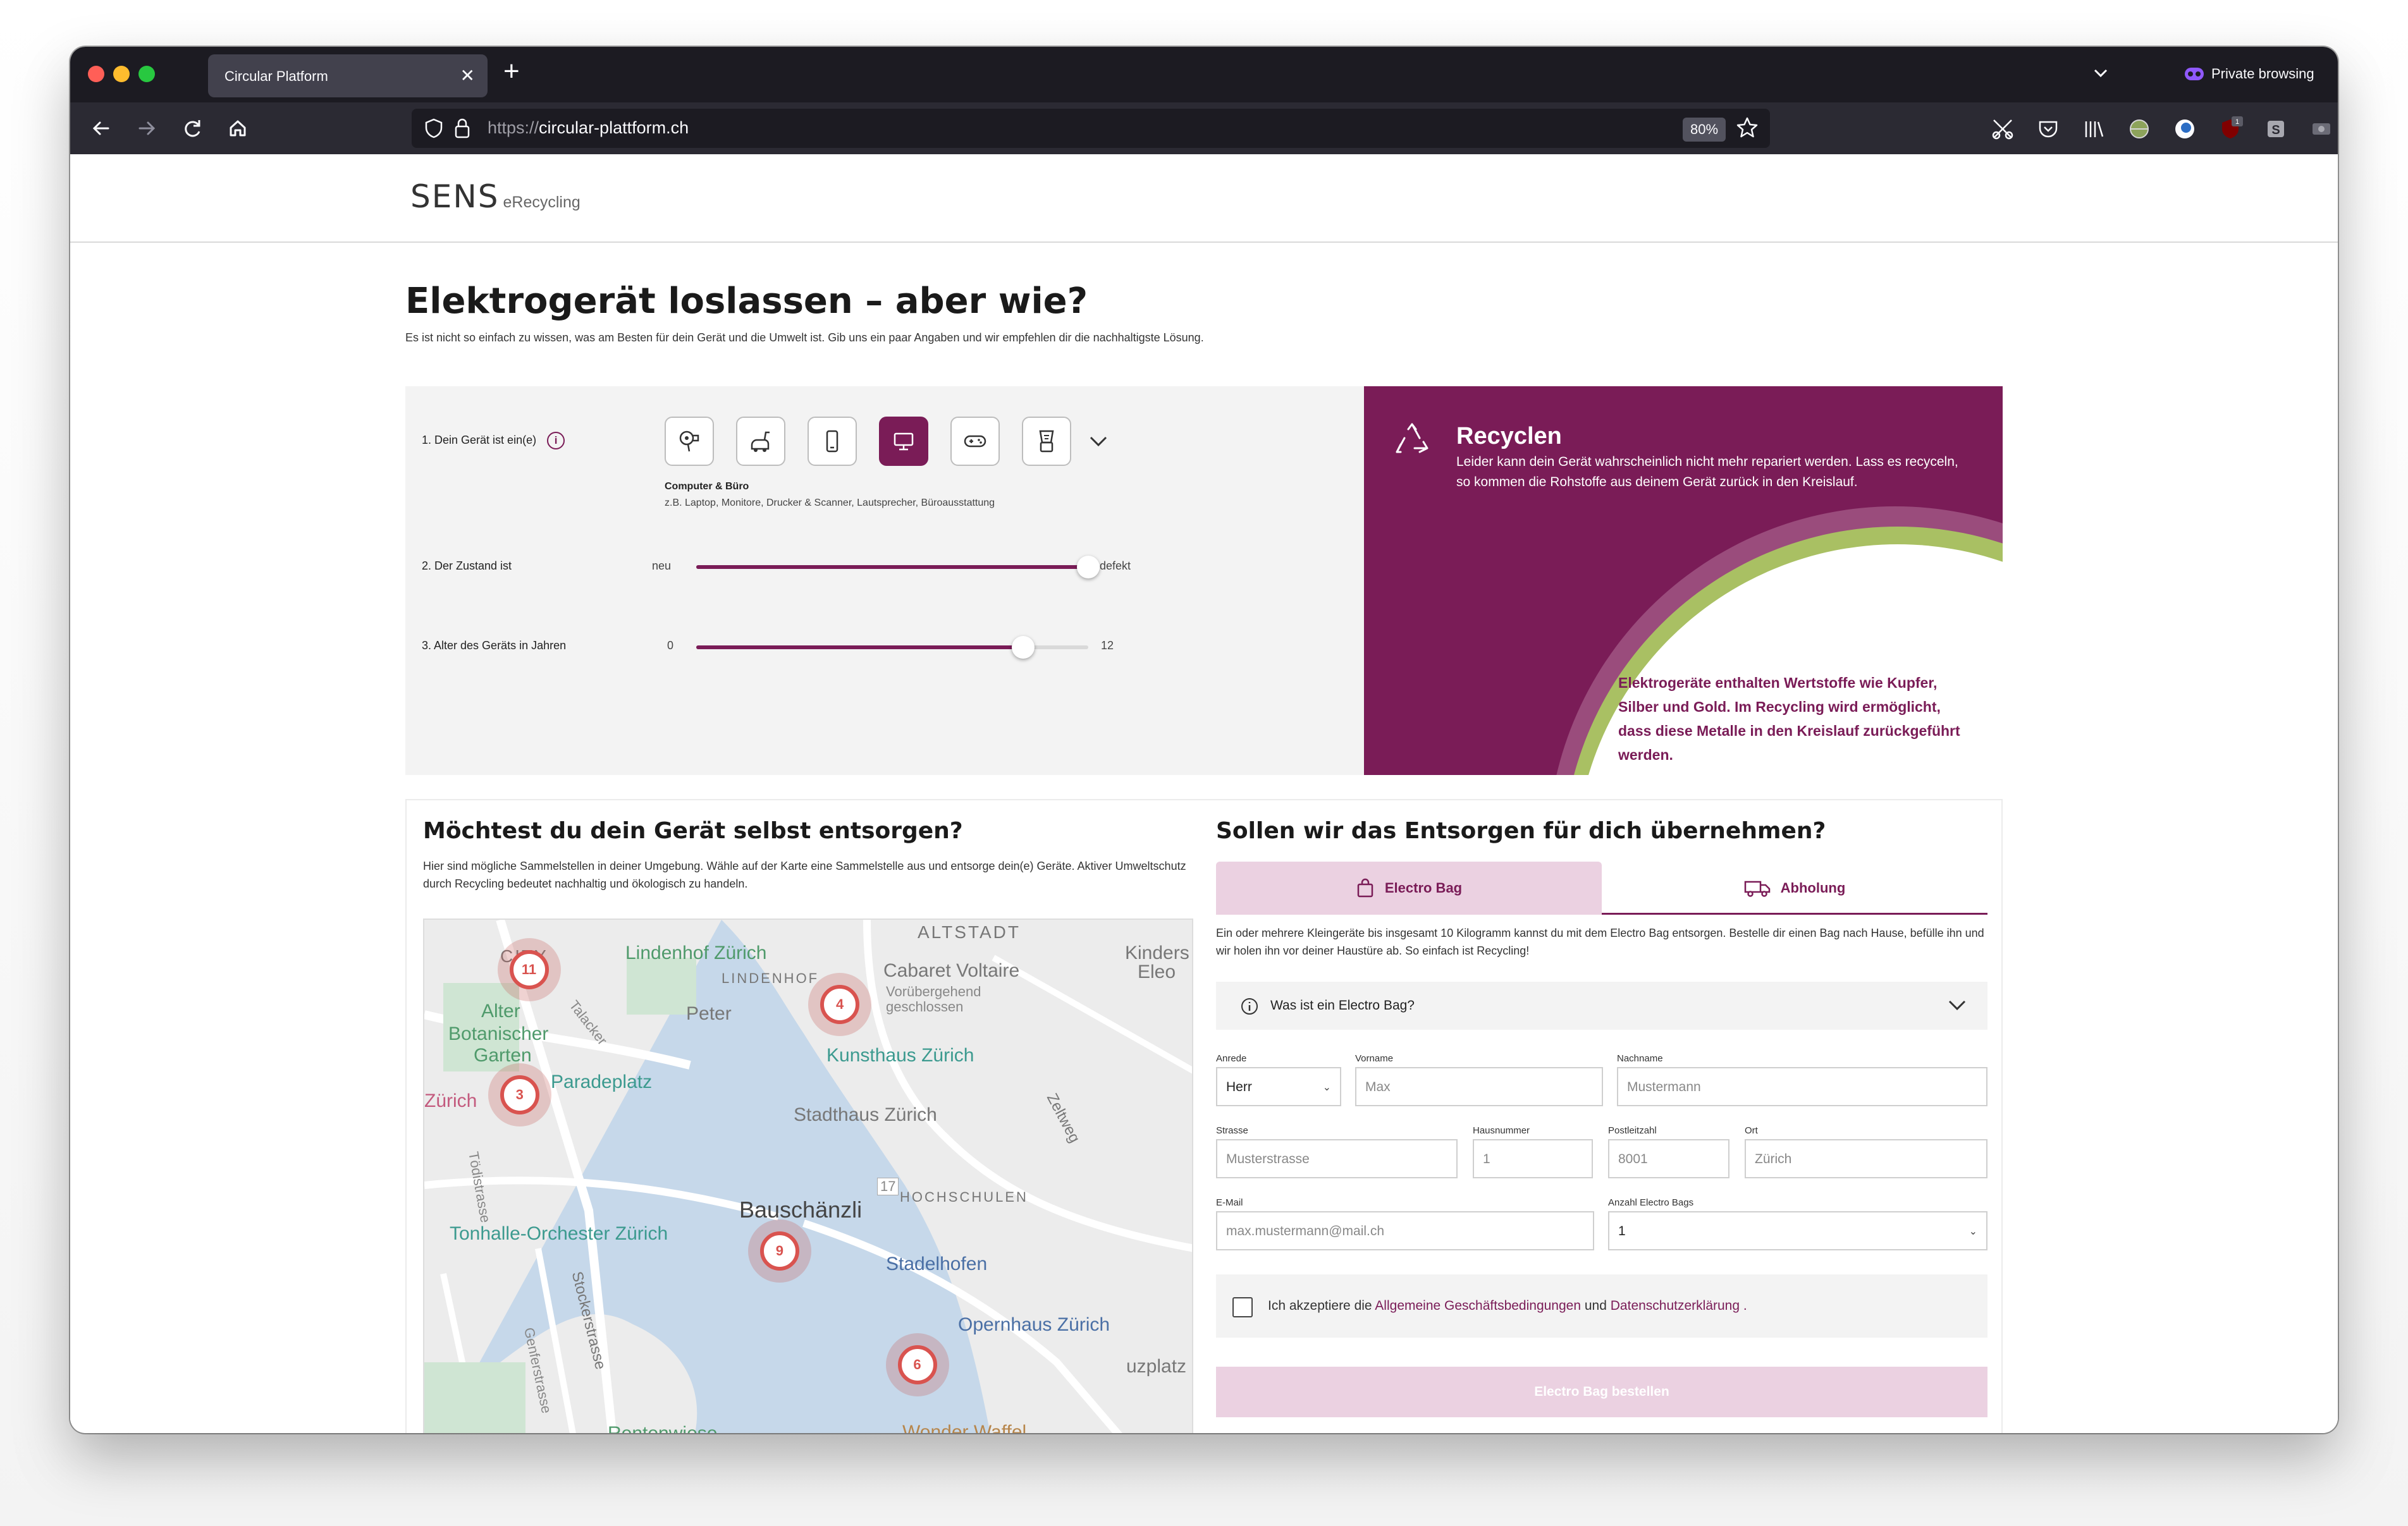 The image size is (2408, 1526). What do you see at coordinates (917, 1364) in the screenshot?
I see `collection-point-marker: 6` at bounding box center [917, 1364].